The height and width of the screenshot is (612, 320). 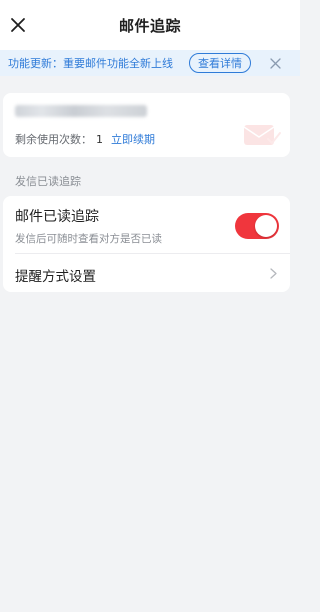 What do you see at coordinates (53, 139) in the screenshot?
I see `remaining-usage-label: 剩余使用次数：` at bounding box center [53, 139].